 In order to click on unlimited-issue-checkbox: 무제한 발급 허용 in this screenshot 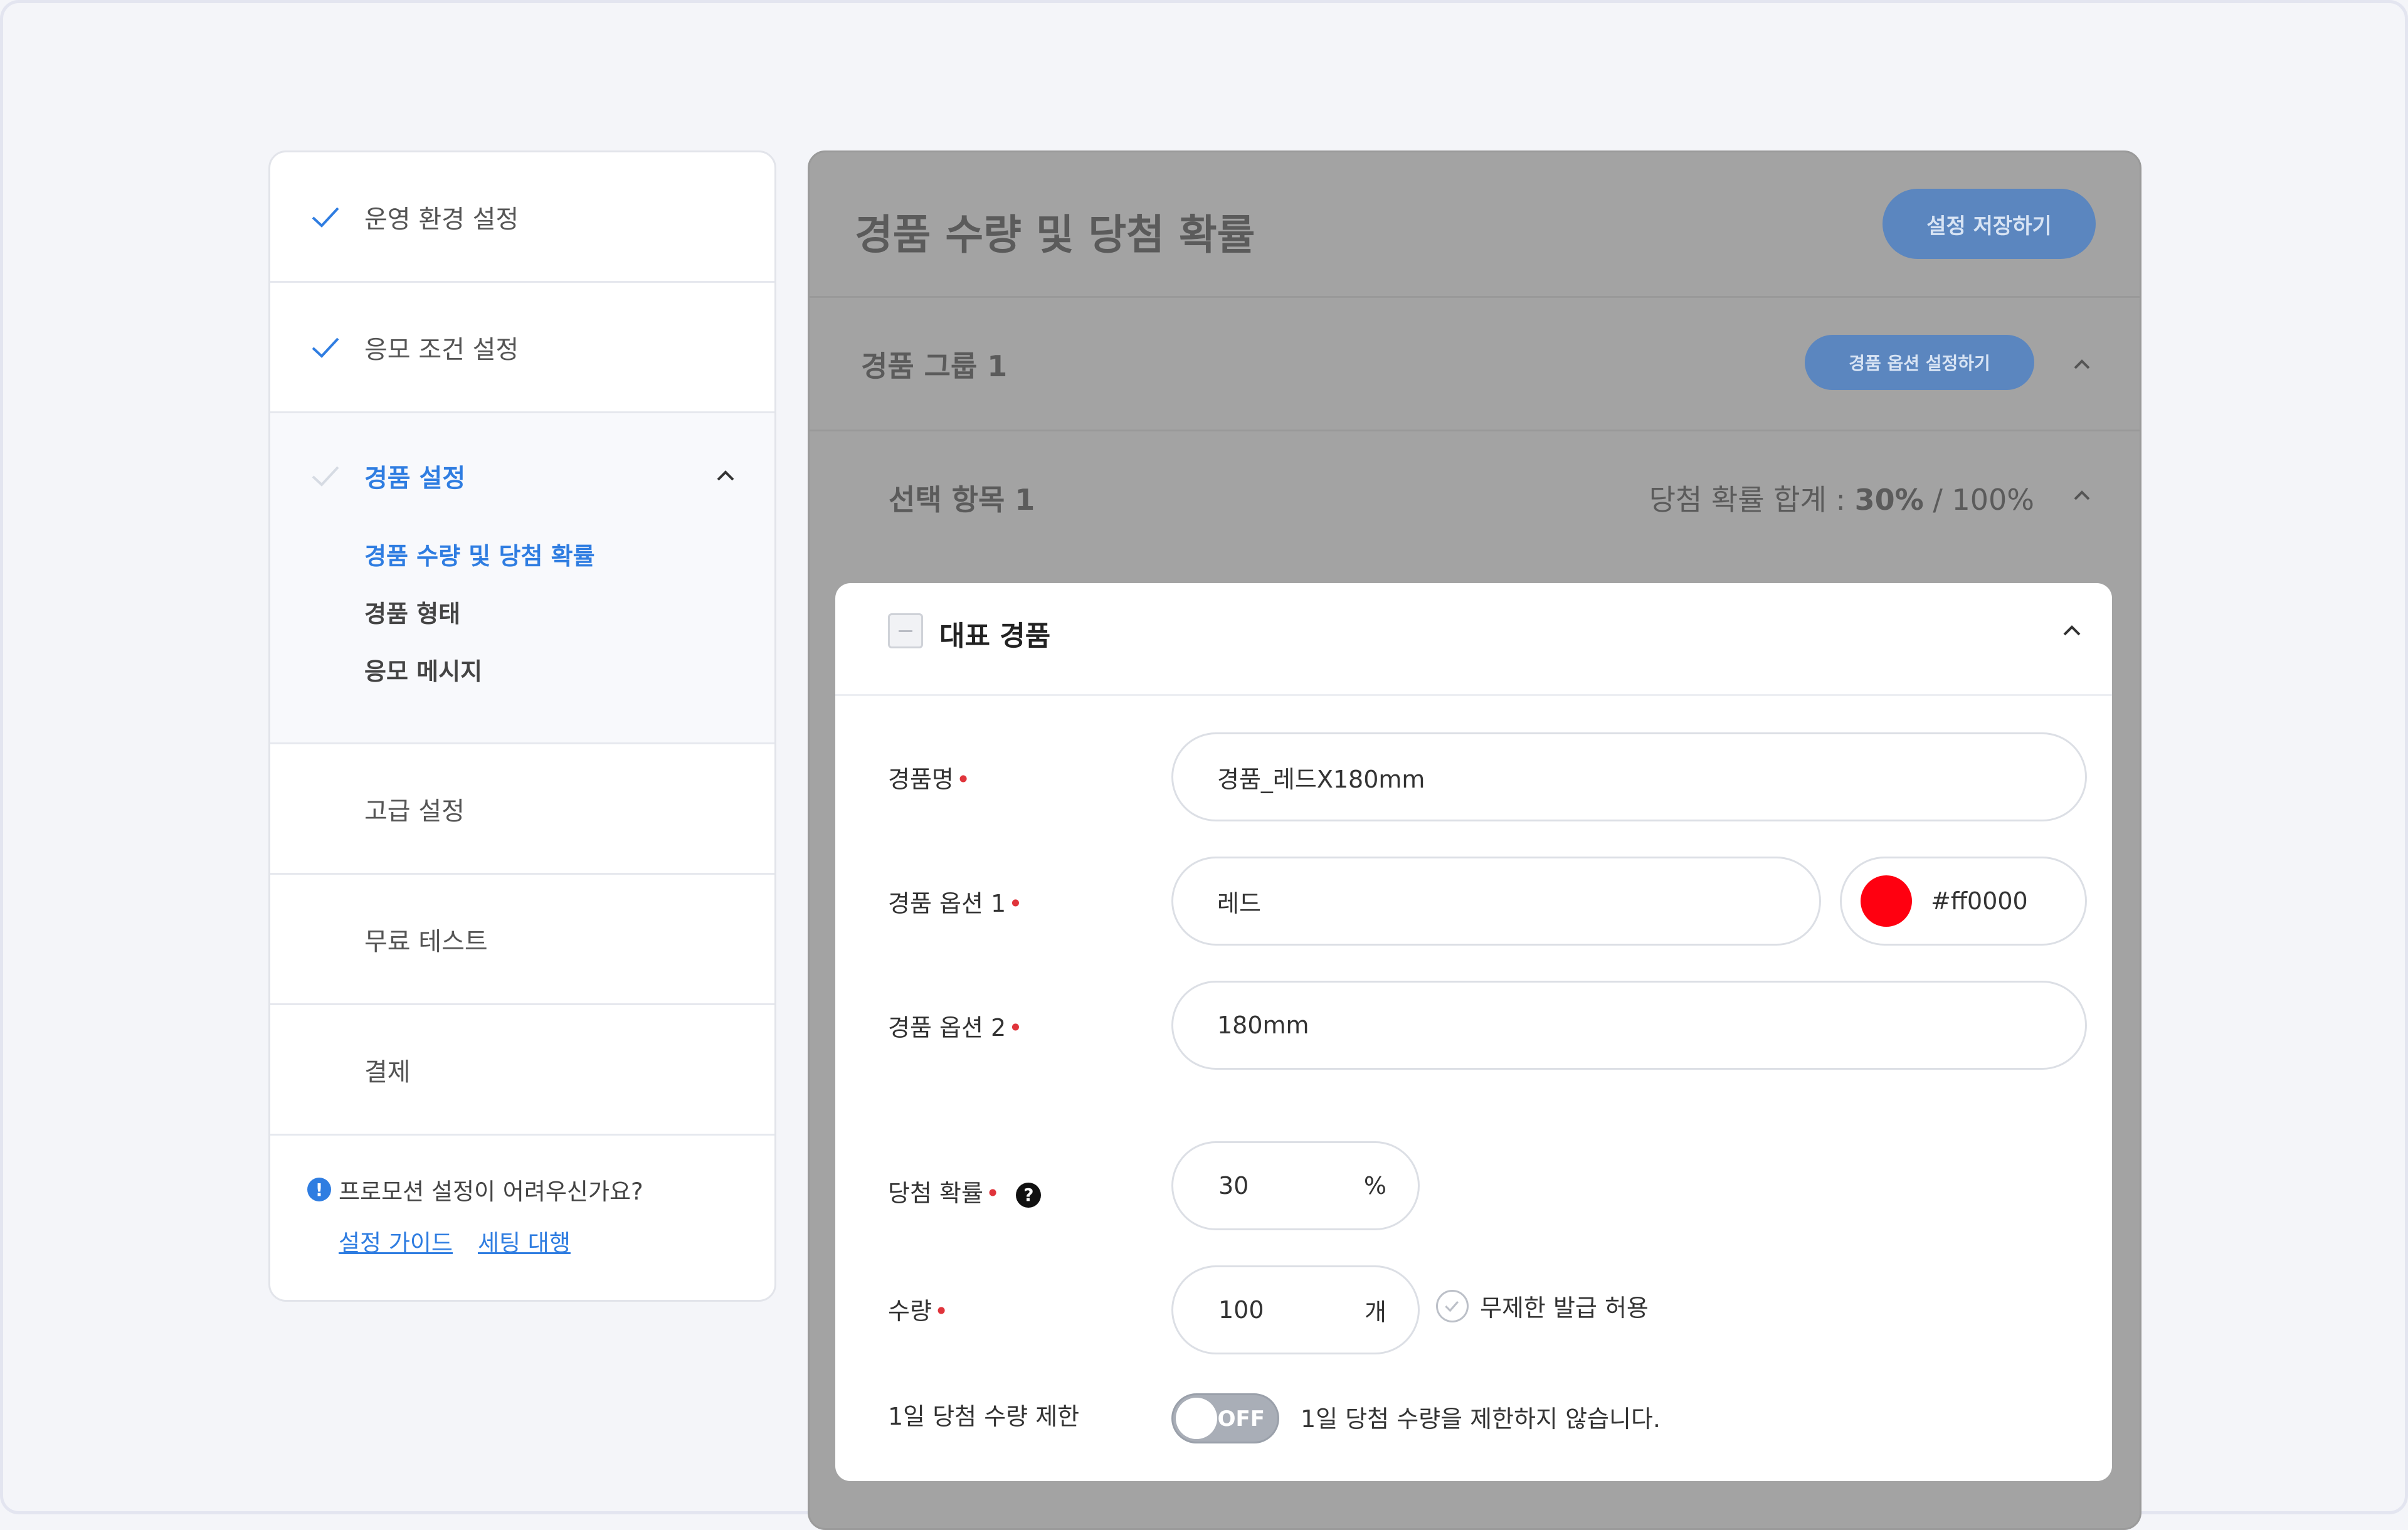, I will do `click(1542, 1306)`.